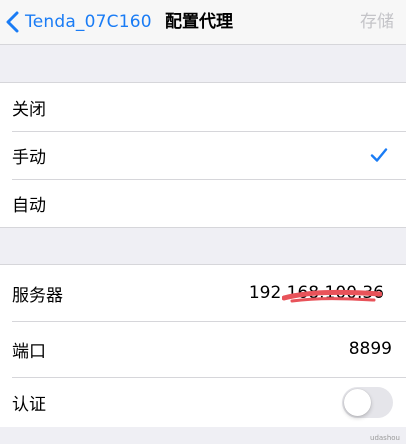 The width and height of the screenshot is (406, 444). Describe the element at coordinates (203, 402) in the screenshot. I see `auth-row: 认证` at that location.